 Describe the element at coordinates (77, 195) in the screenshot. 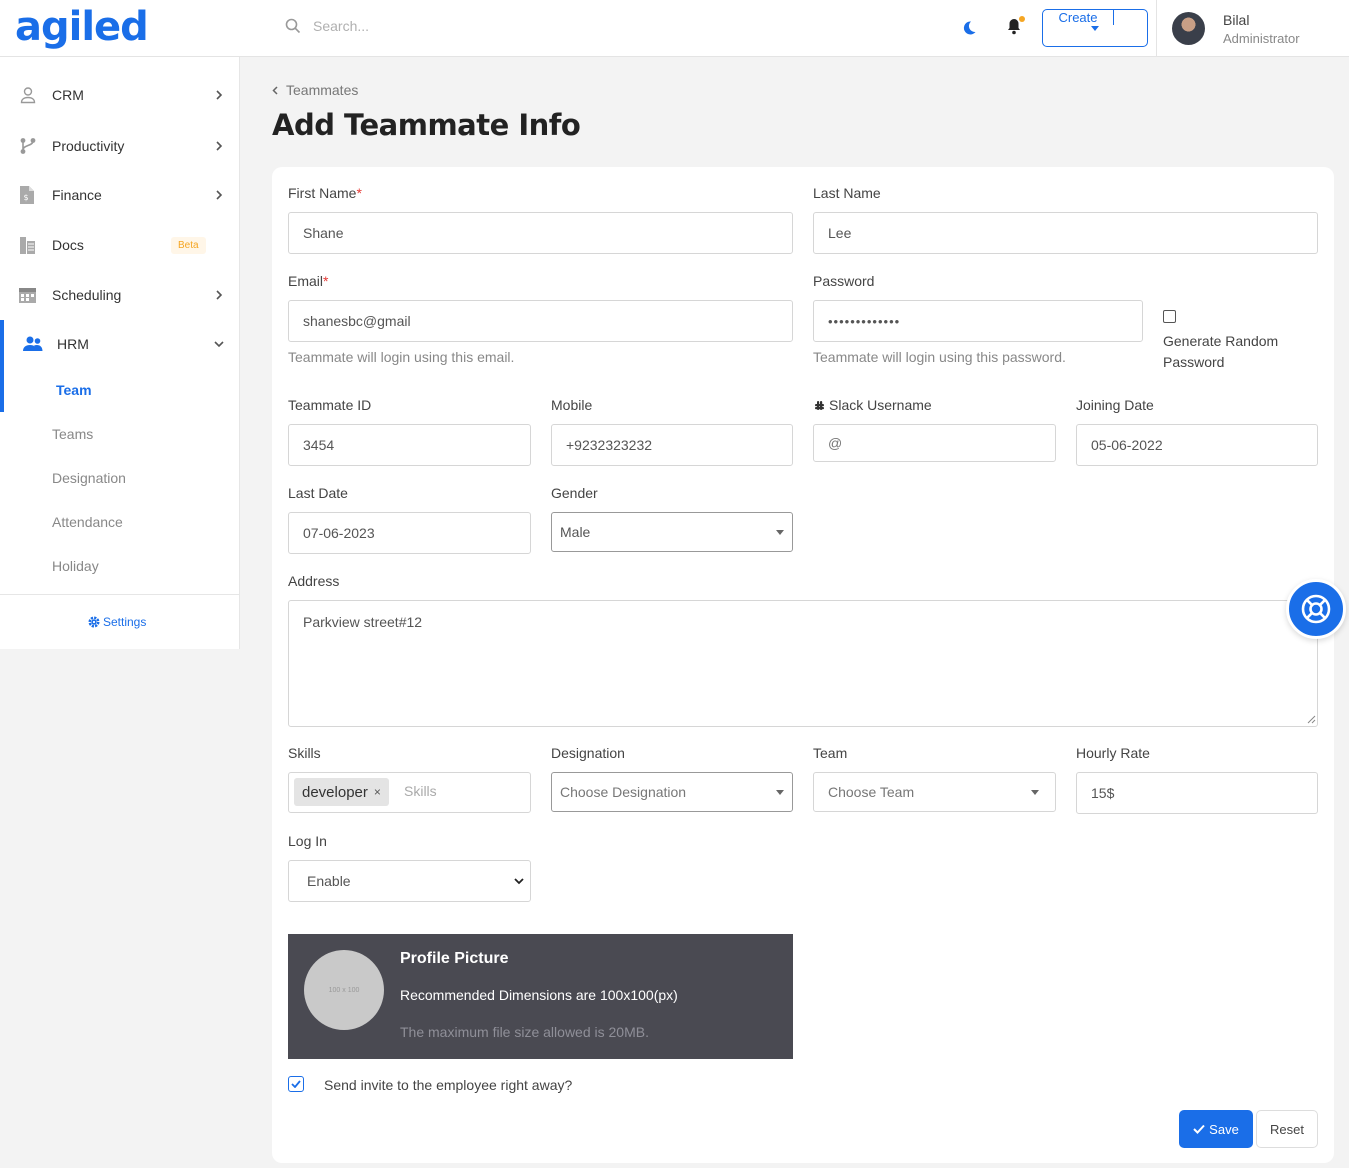

I see `sidebar-item-label: Finance` at that location.